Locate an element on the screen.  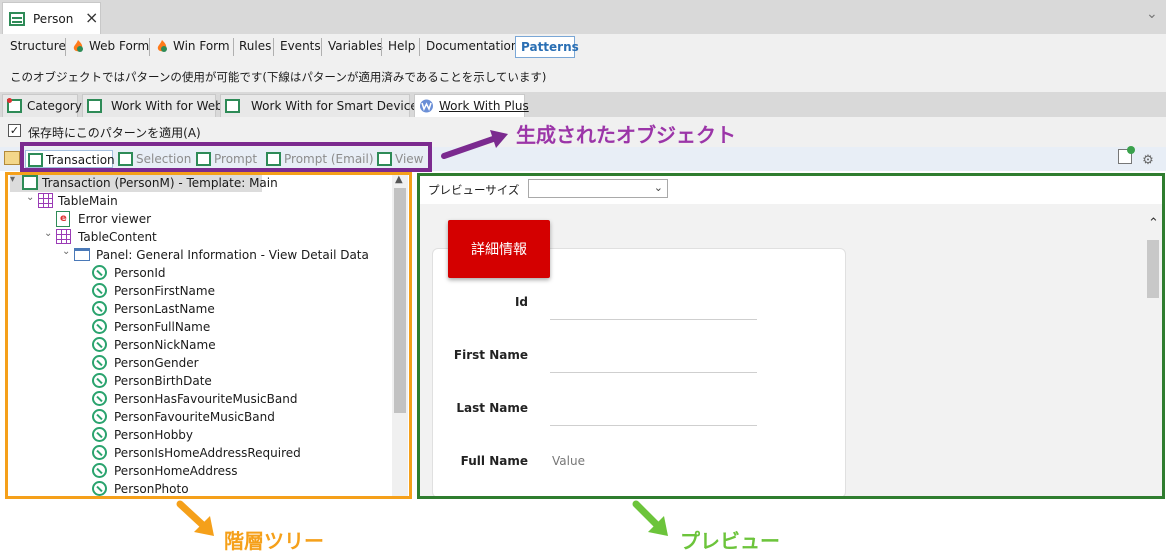
category-icon is located at coordinates (14, 105).